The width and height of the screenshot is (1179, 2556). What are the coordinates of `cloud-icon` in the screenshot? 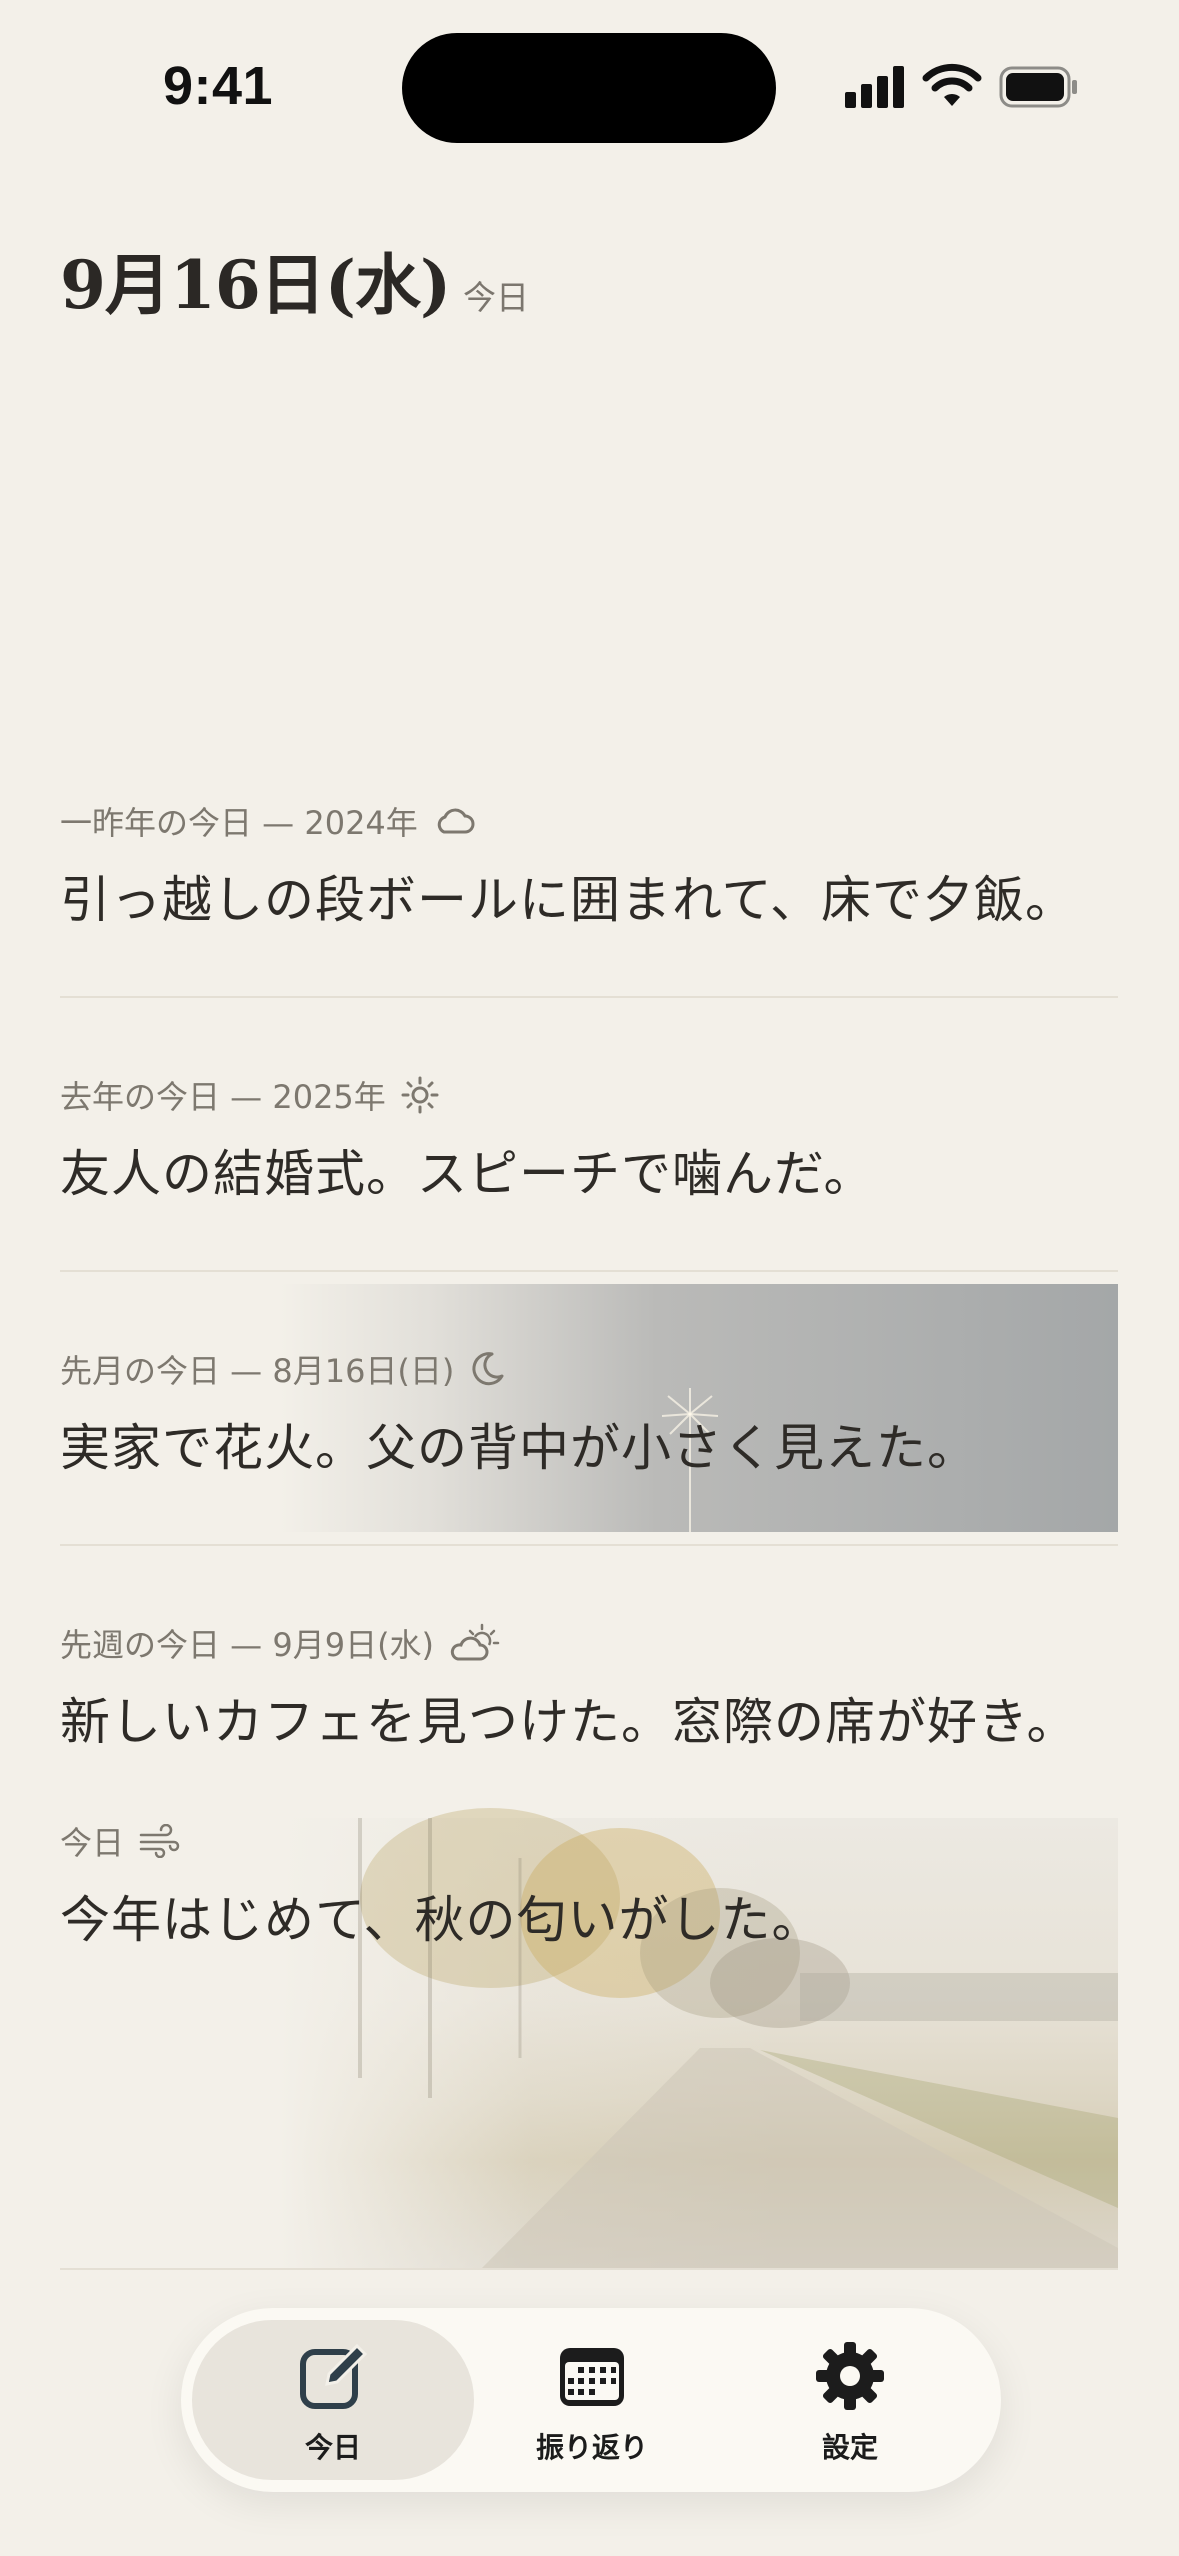 It's located at (456, 821).